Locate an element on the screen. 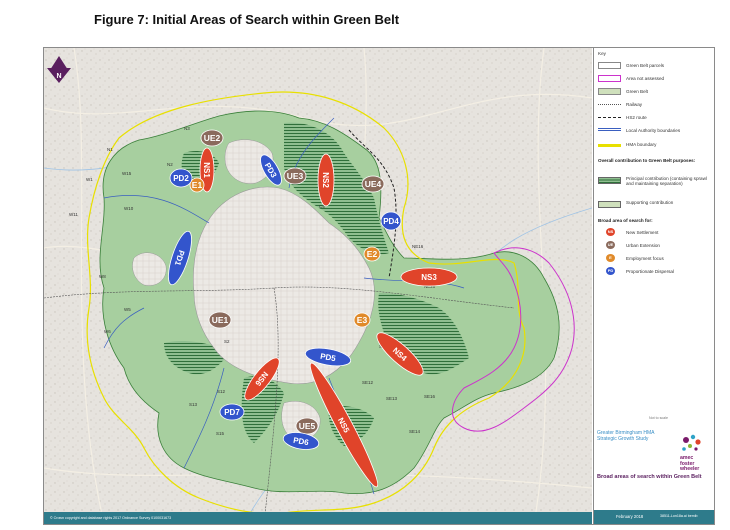  area-marker-ue1: UE1 is located at coordinates (220, 320).